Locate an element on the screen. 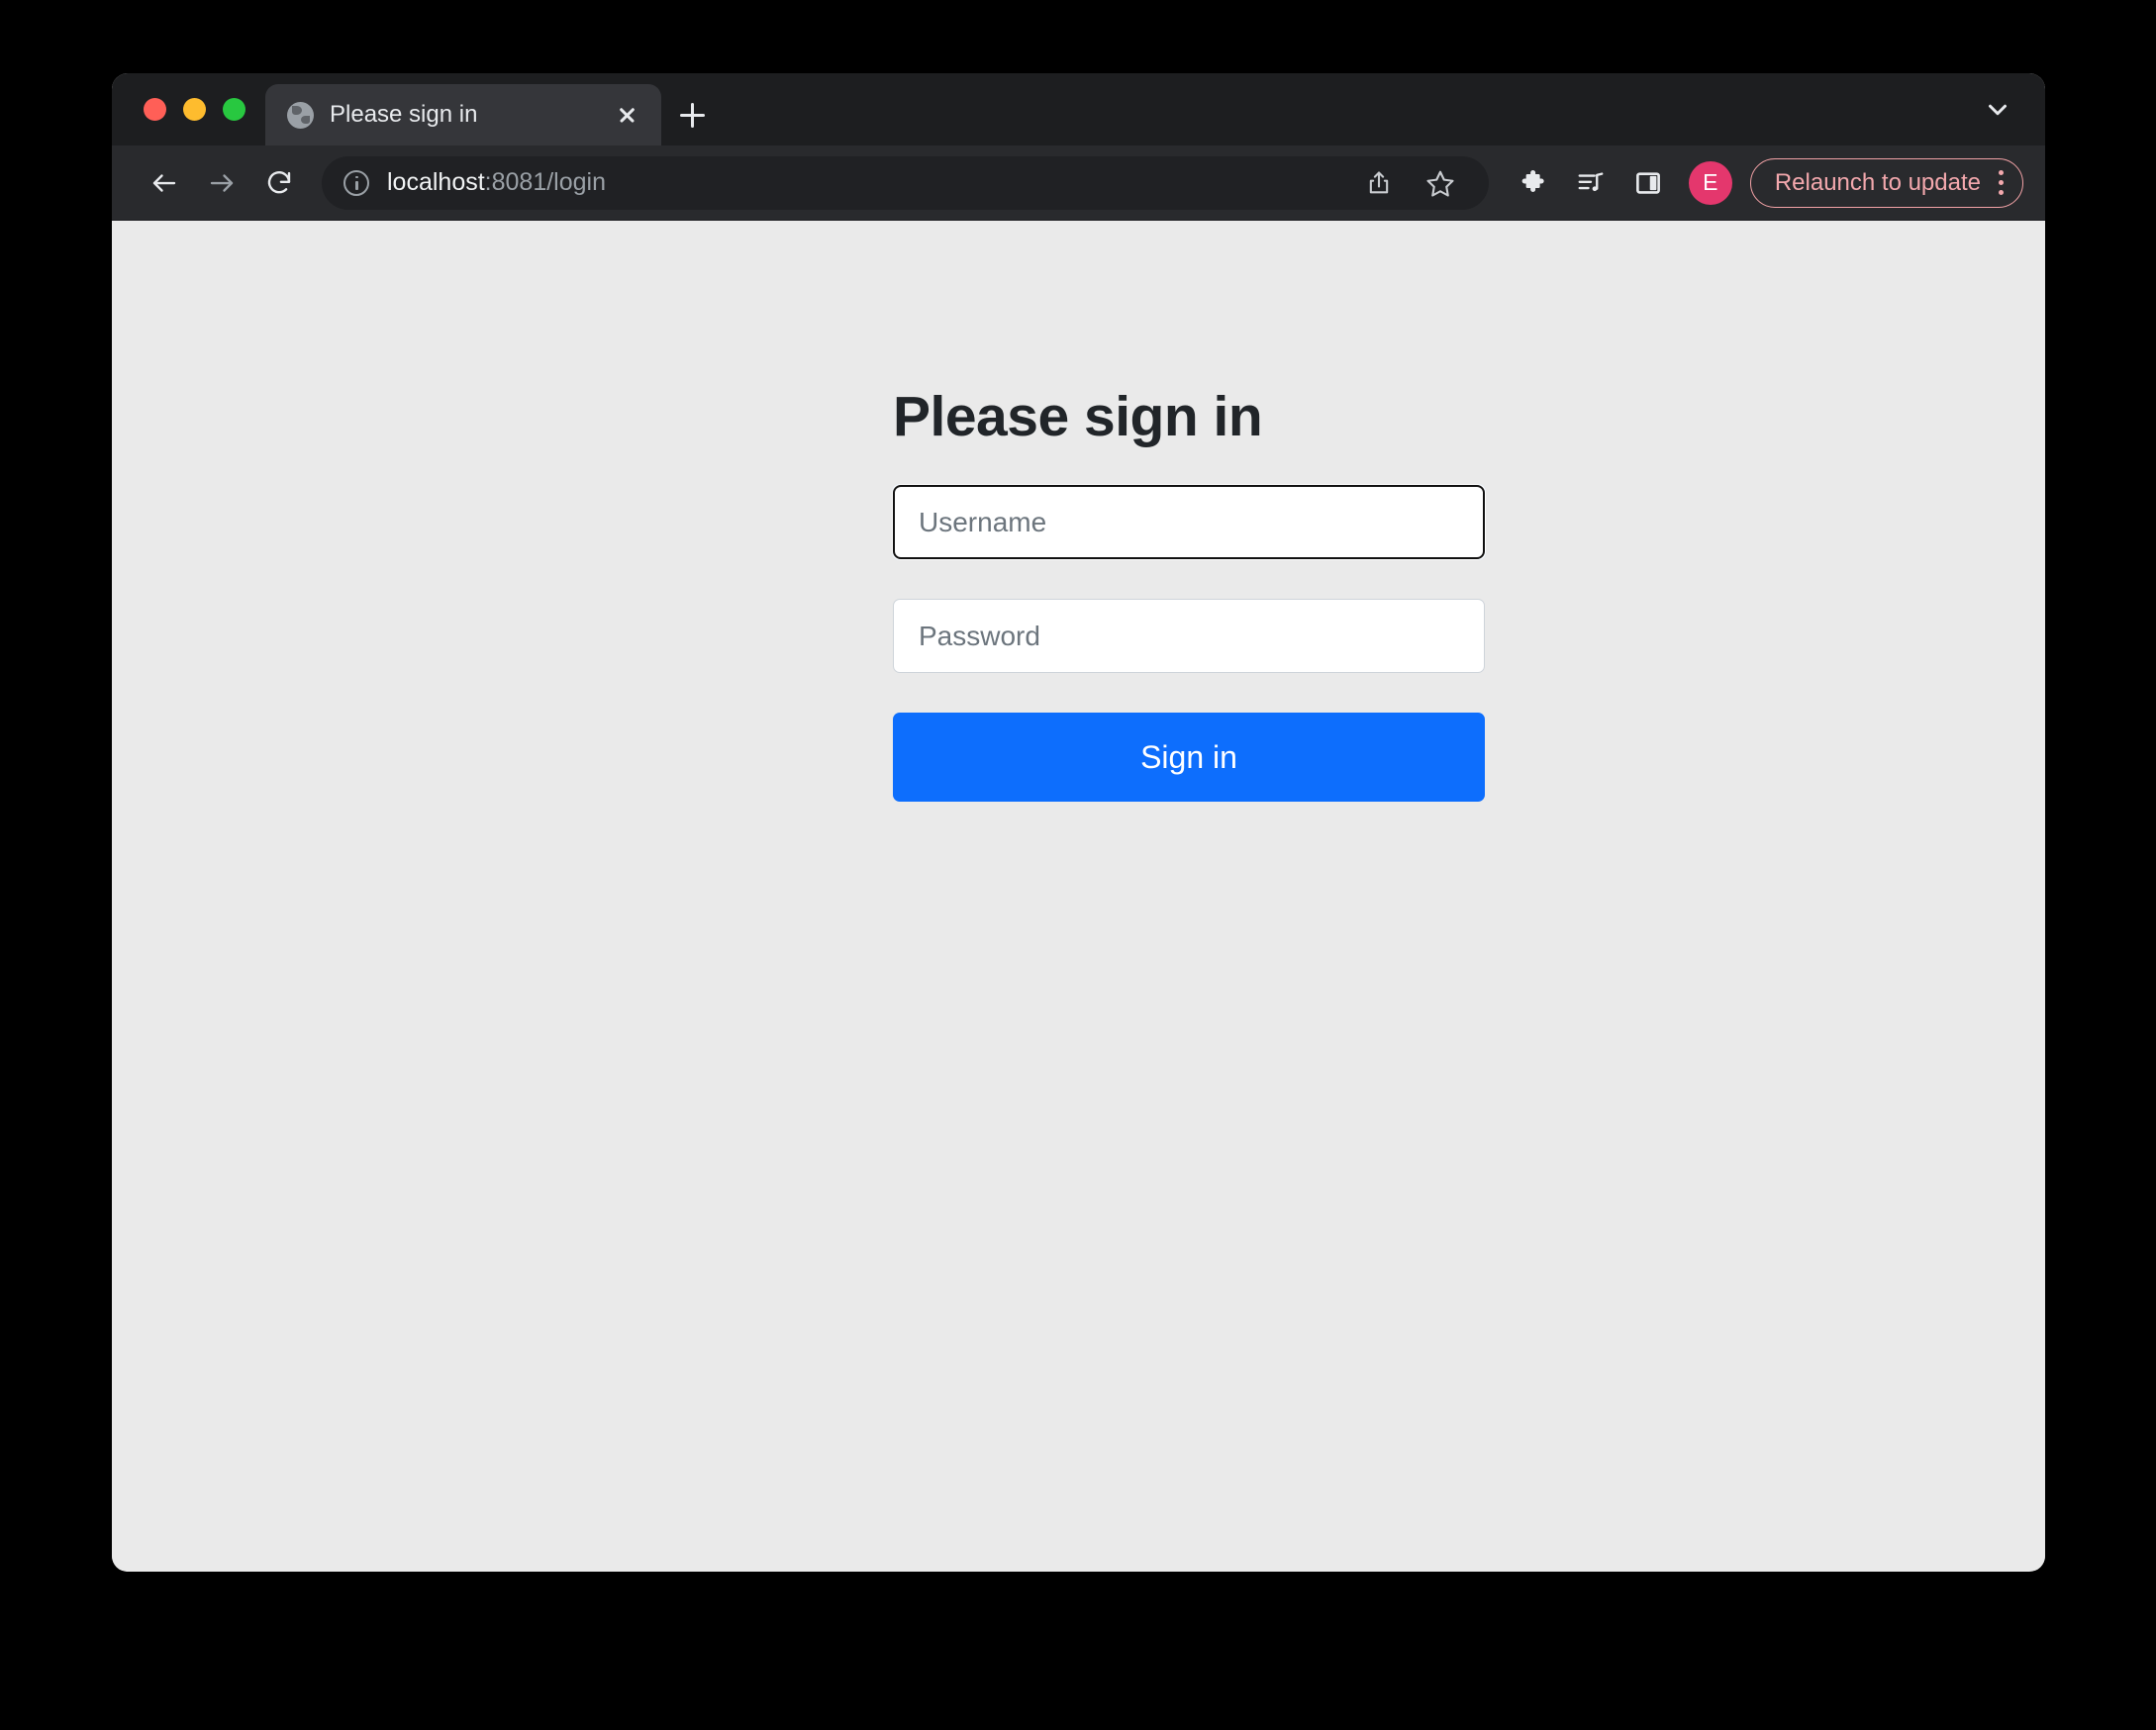 The width and height of the screenshot is (2156, 1730). star-icon is located at coordinates (1440, 183).